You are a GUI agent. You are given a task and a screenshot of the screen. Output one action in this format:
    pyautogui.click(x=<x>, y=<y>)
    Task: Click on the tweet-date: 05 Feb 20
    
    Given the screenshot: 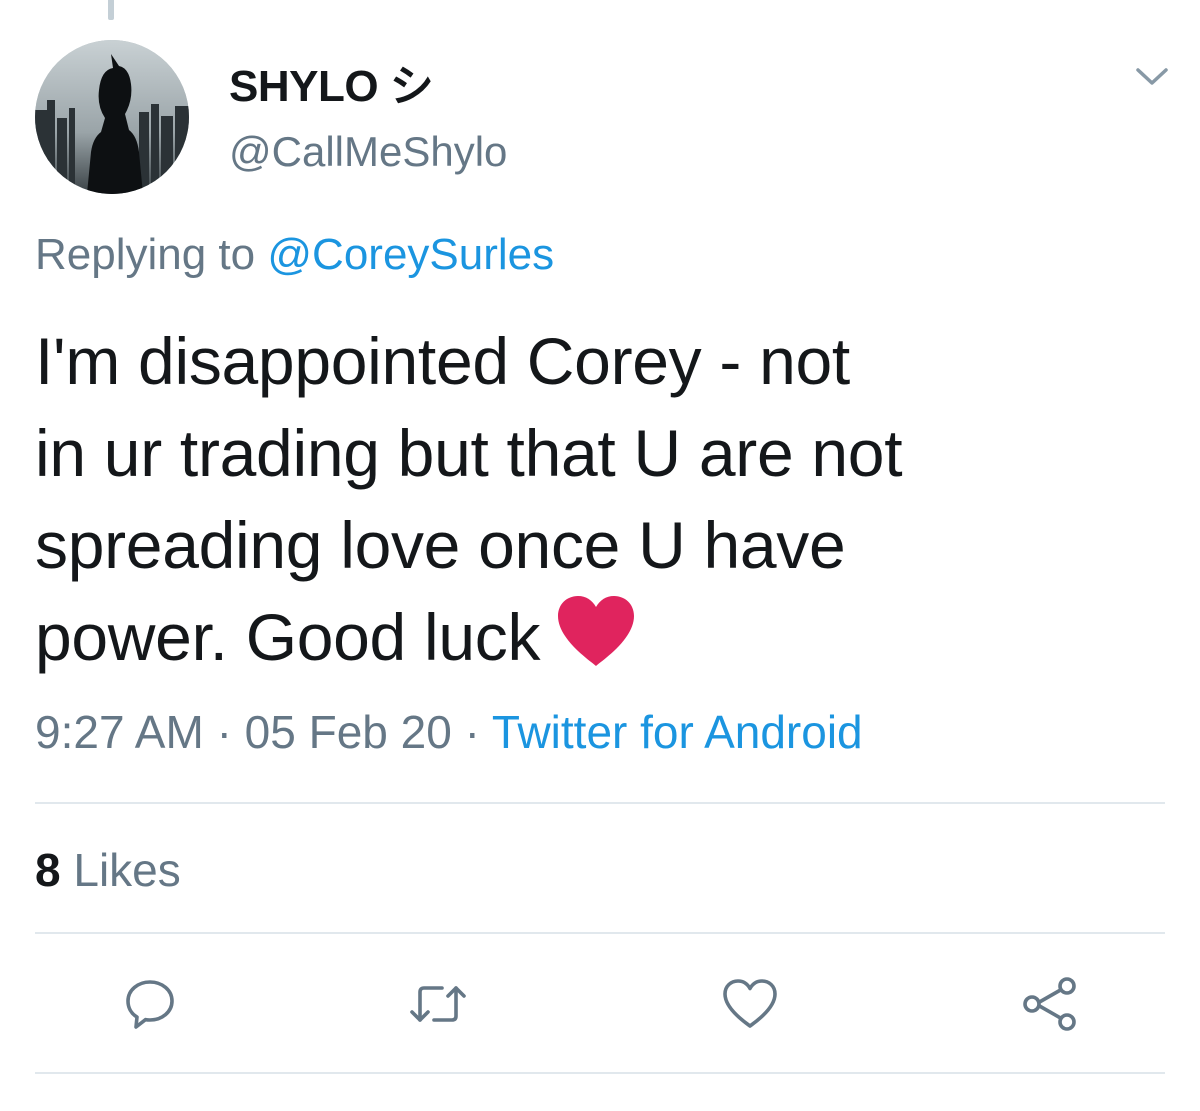 What is the action you would take?
    pyautogui.click(x=348, y=732)
    